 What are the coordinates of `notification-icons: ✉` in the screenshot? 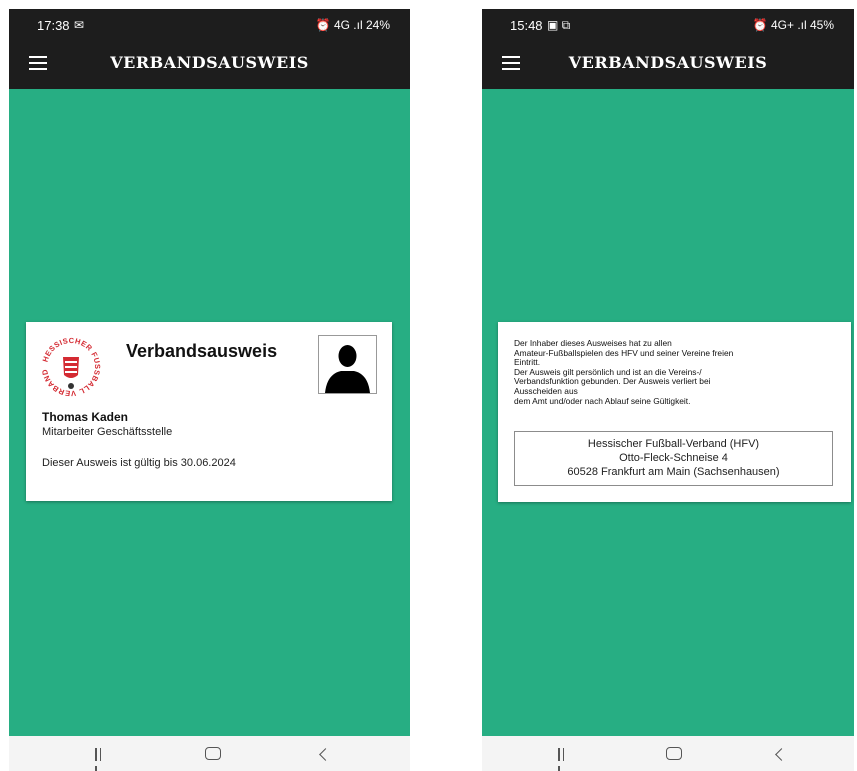 It's located at (79, 25).